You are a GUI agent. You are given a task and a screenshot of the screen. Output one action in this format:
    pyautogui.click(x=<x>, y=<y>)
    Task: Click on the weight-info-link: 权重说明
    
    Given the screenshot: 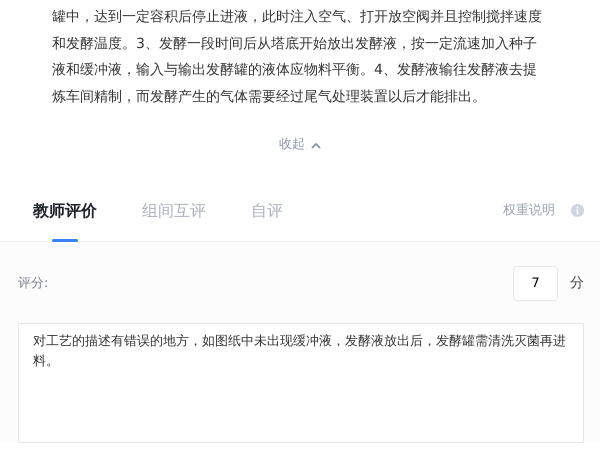 What is the action you would take?
    pyautogui.click(x=529, y=210)
    